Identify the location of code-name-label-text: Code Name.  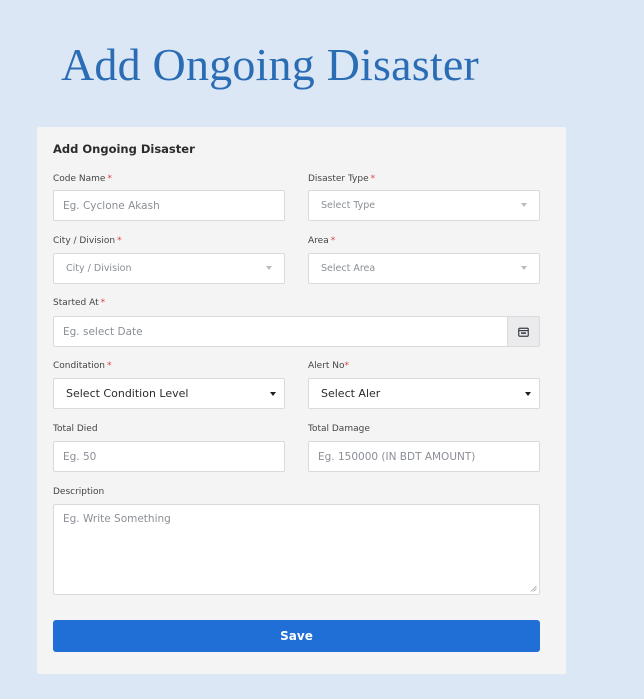
(79, 179).